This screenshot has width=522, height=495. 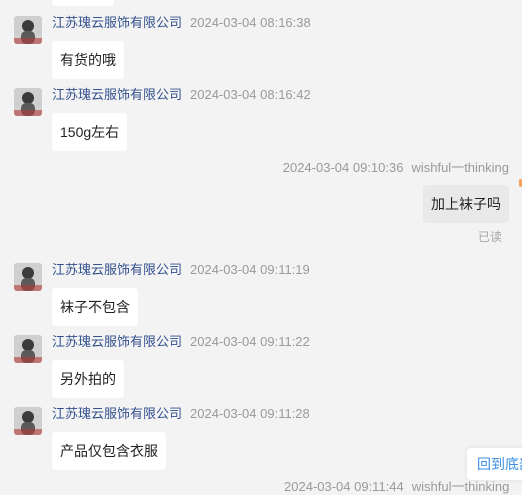 What do you see at coordinates (83, 3) in the screenshot?
I see `message-bubble-partial` at bounding box center [83, 3].